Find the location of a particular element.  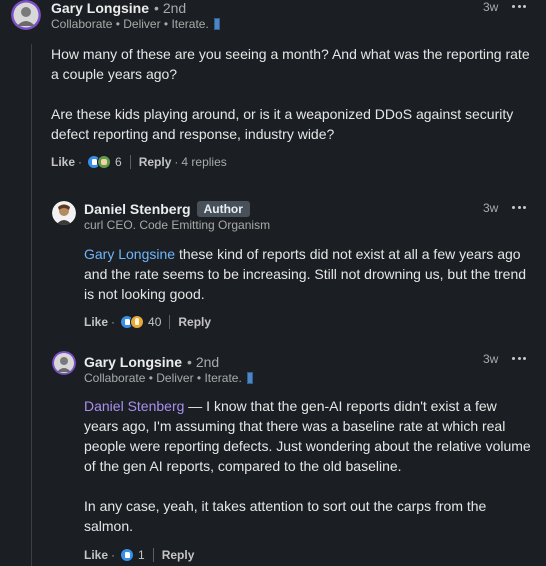

reaction-count: 6 is located at coordinates (118, 162).